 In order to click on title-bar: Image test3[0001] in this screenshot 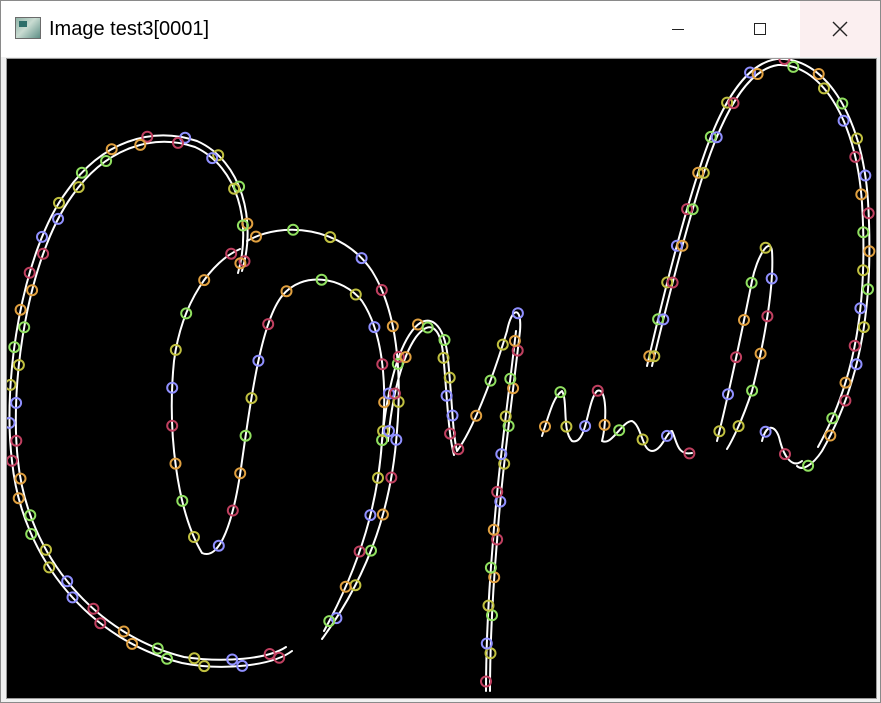, I will do `click(440, 29)`.